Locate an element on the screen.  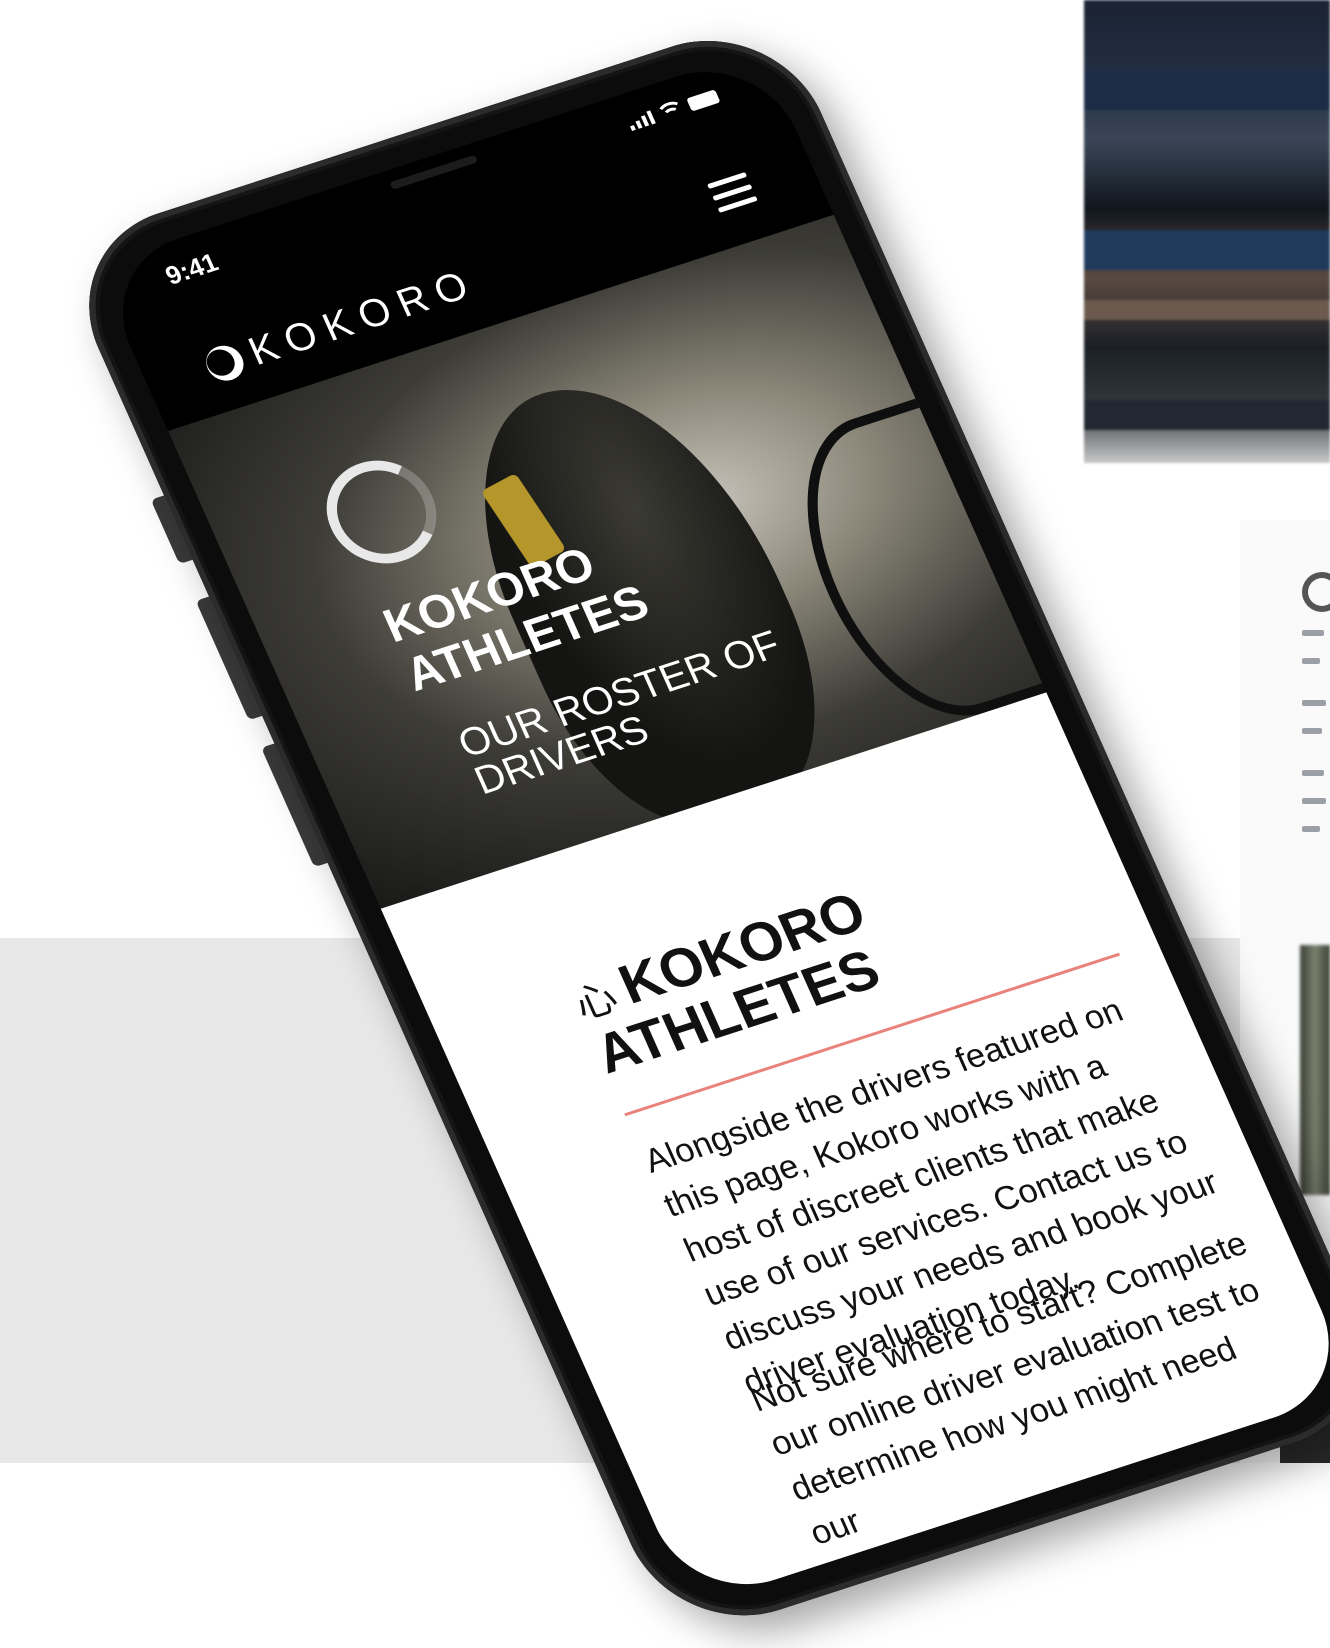
battery-icon is located at coordinates (703, 100).